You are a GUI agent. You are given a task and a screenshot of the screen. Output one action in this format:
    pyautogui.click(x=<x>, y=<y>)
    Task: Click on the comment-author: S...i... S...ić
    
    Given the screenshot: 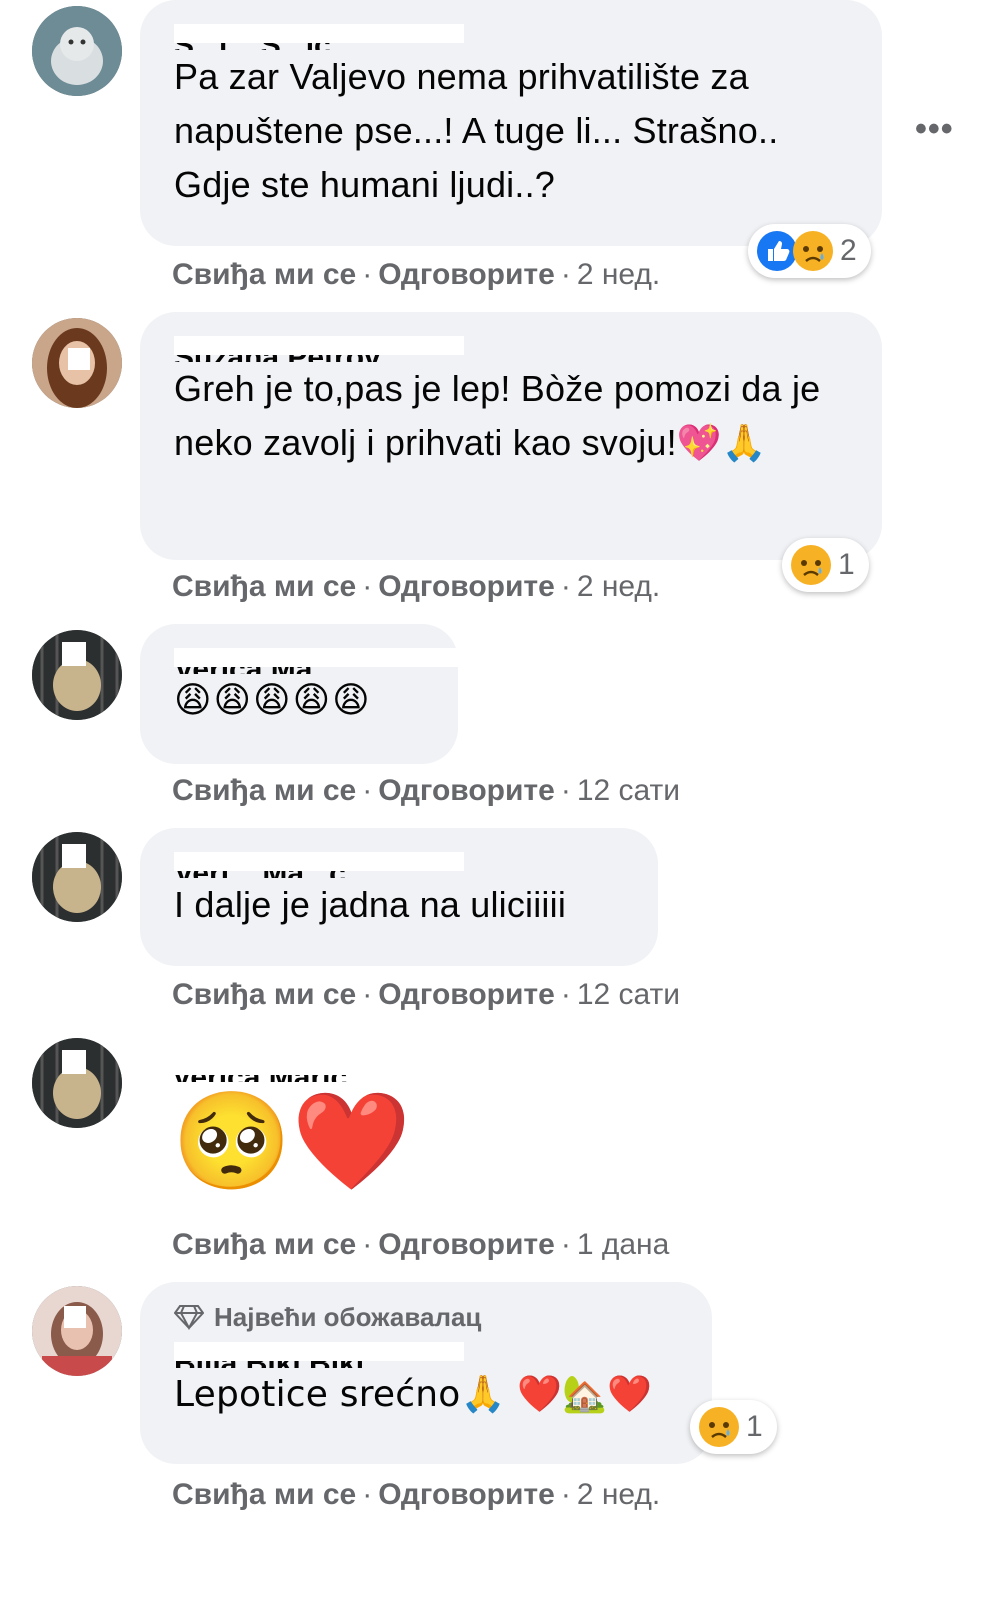 What is the action you would take?
    pyautogui.click(x=319, y=37)
    